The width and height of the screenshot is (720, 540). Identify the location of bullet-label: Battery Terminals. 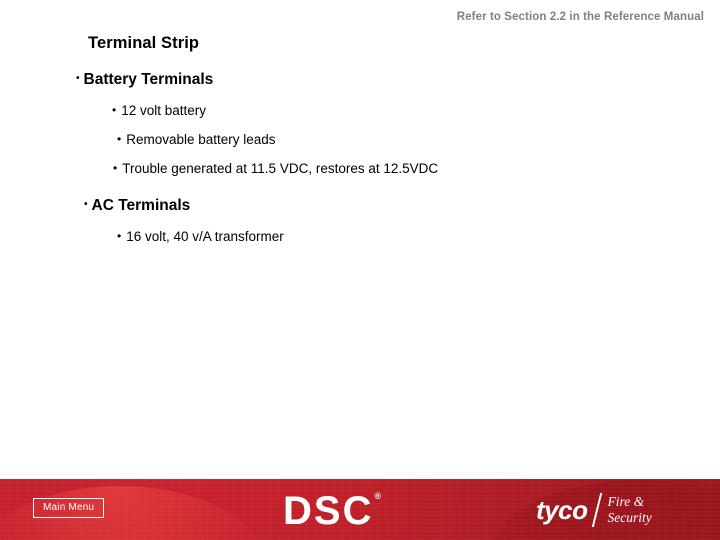
(148, 79).